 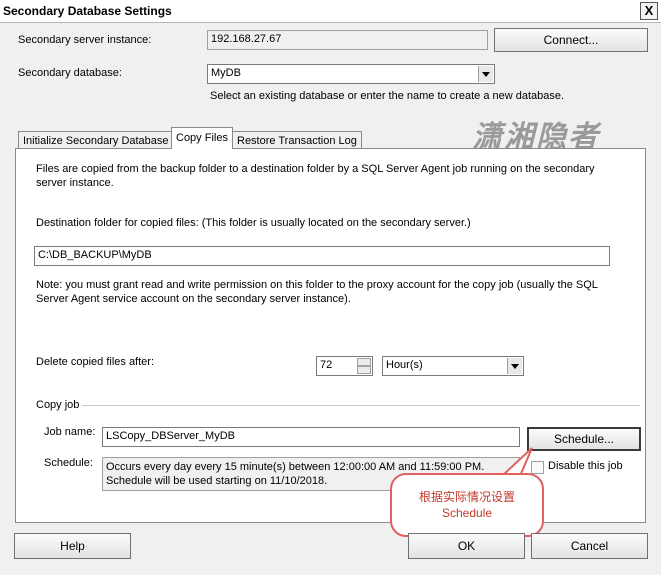 I want to click on destination-input: C:\DB_BACKUP\MyDB, so click(x=322, y=256).